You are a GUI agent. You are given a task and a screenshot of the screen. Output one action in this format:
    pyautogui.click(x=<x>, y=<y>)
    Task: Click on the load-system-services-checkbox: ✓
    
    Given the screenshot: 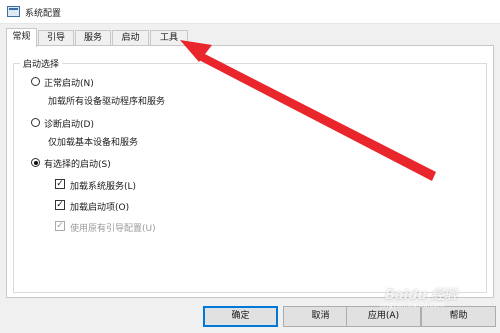 What is the action you would take?
    pyautogui.click(x=60, y=184)
    